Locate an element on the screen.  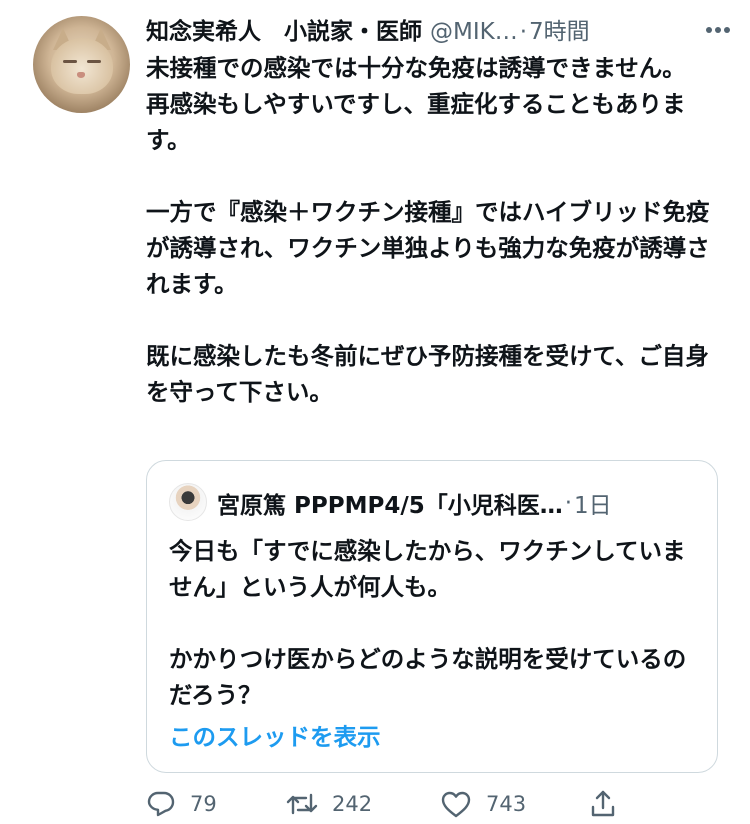
retweet-icon is located at coordinates (302, 804).